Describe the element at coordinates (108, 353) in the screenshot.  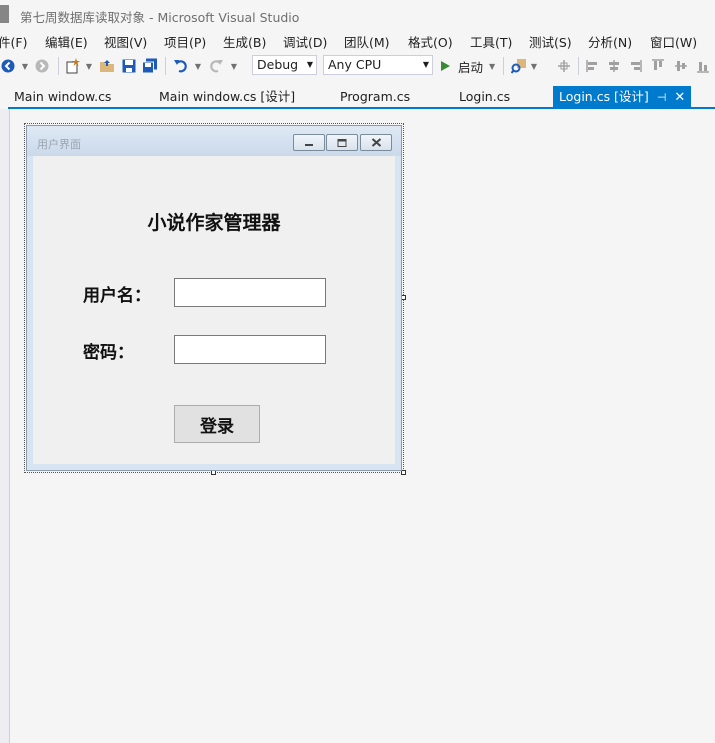
I see `password-label: 密码：` at that location.